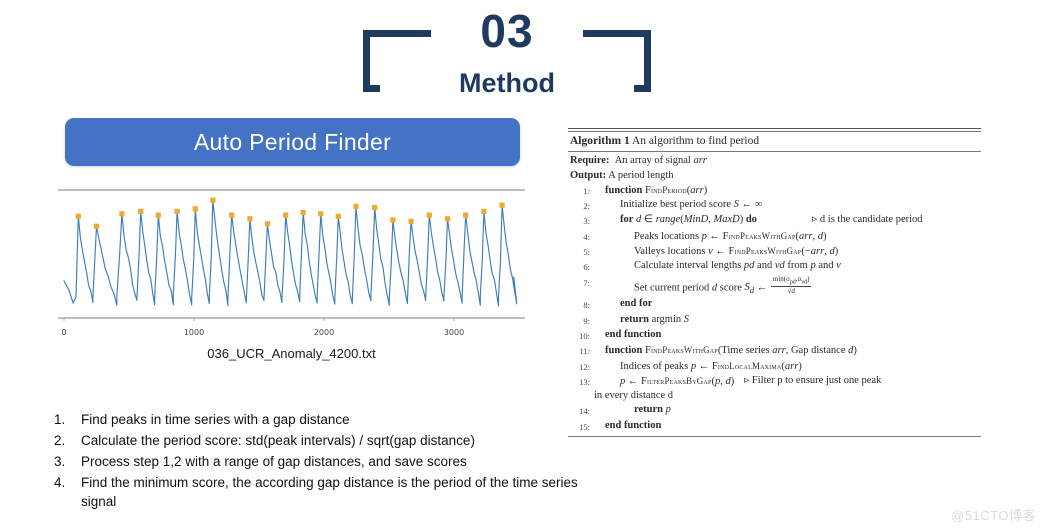 The width and height of the screenshot is (1050, 532). Describe the element at coordinates (774, 190) in the screenshot. I see `algorithm-line: 1: function FindPeriod(arr)` at that location.